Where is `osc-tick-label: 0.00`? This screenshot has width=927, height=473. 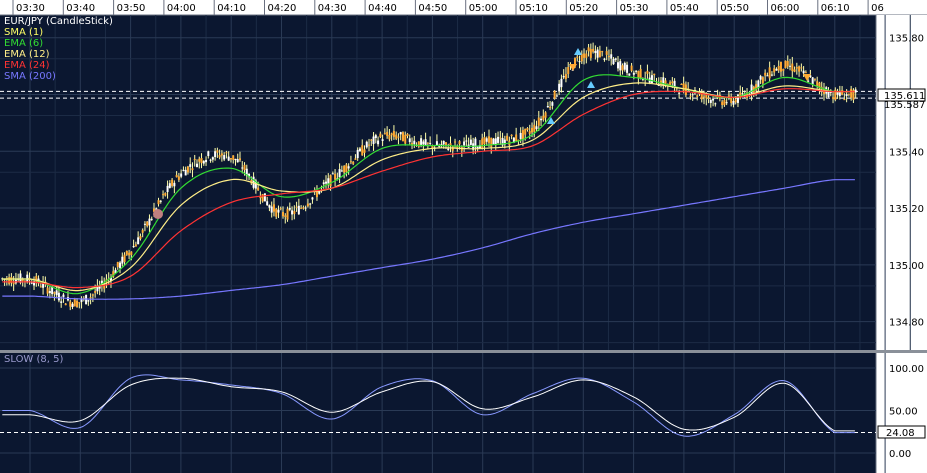 osc-tick-label: 0.00 is located at coordinates (900, 454).